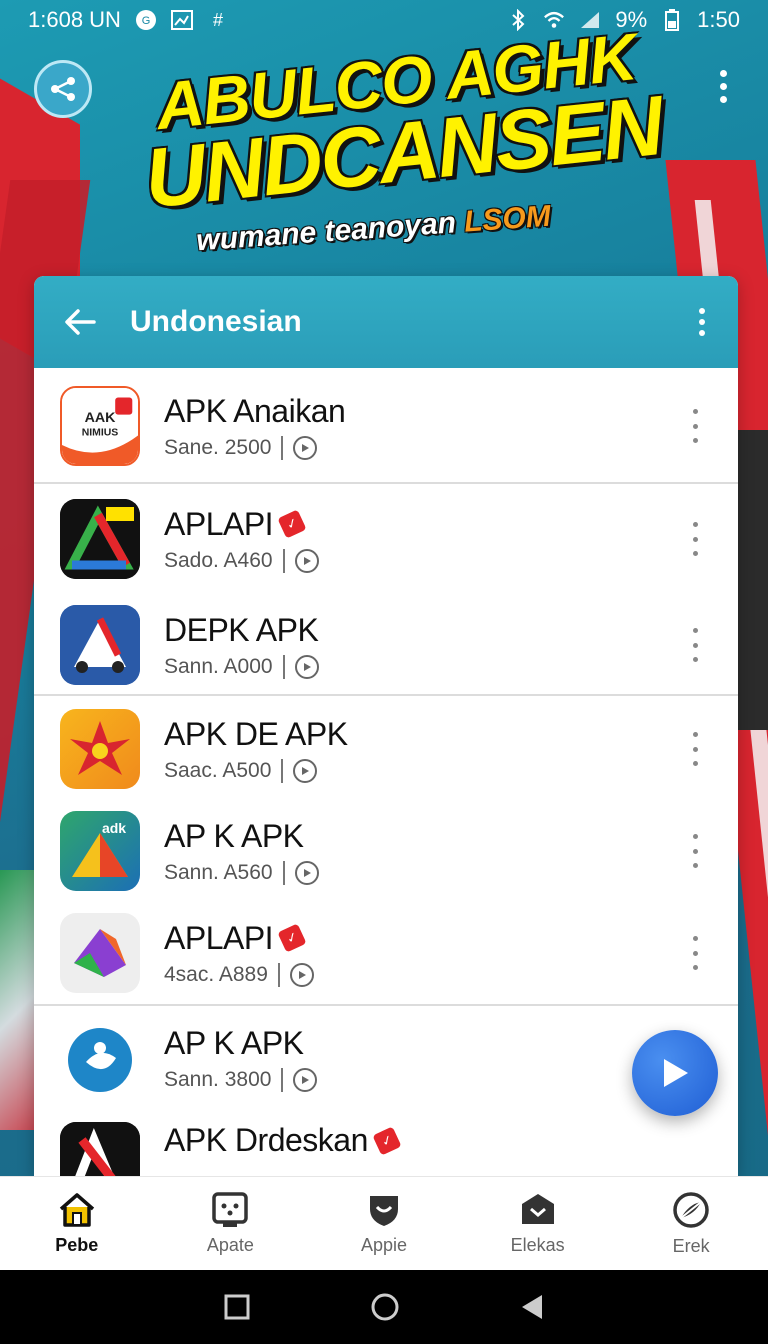 The height and width of the screenshot is (1344, 768). Describe the element at coordinates (76, 1210) in the screenshot. I see `home-icon` at that location.